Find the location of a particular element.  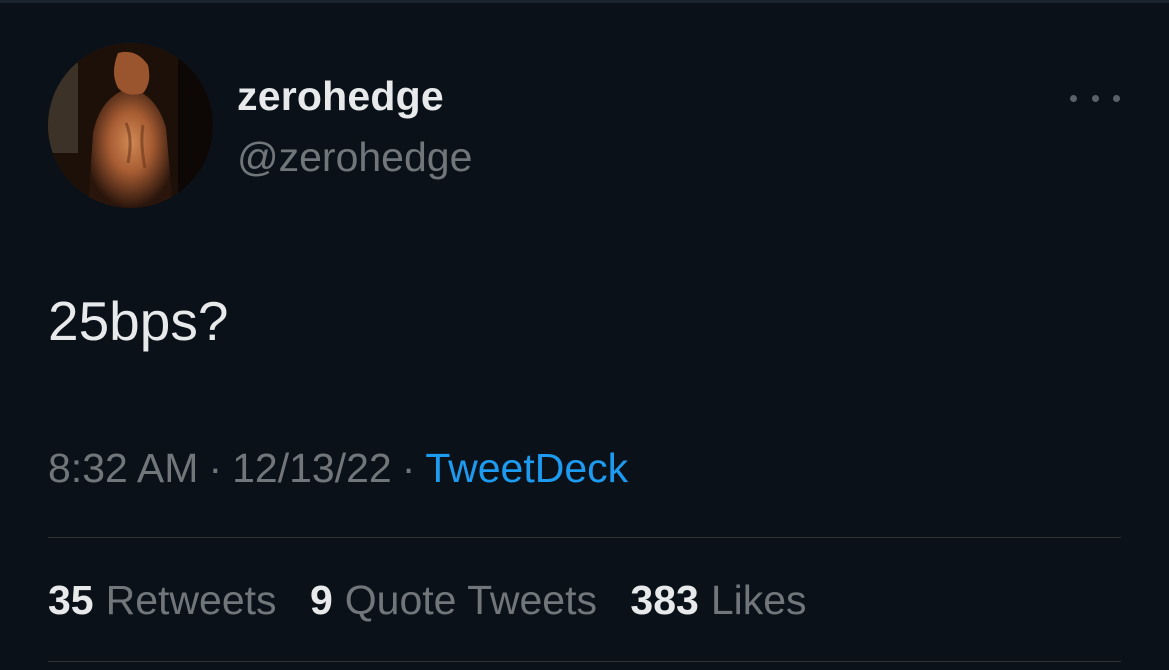

quote-tweets-stat: 9 Quote Tweets is located at coordinates (453, 600).